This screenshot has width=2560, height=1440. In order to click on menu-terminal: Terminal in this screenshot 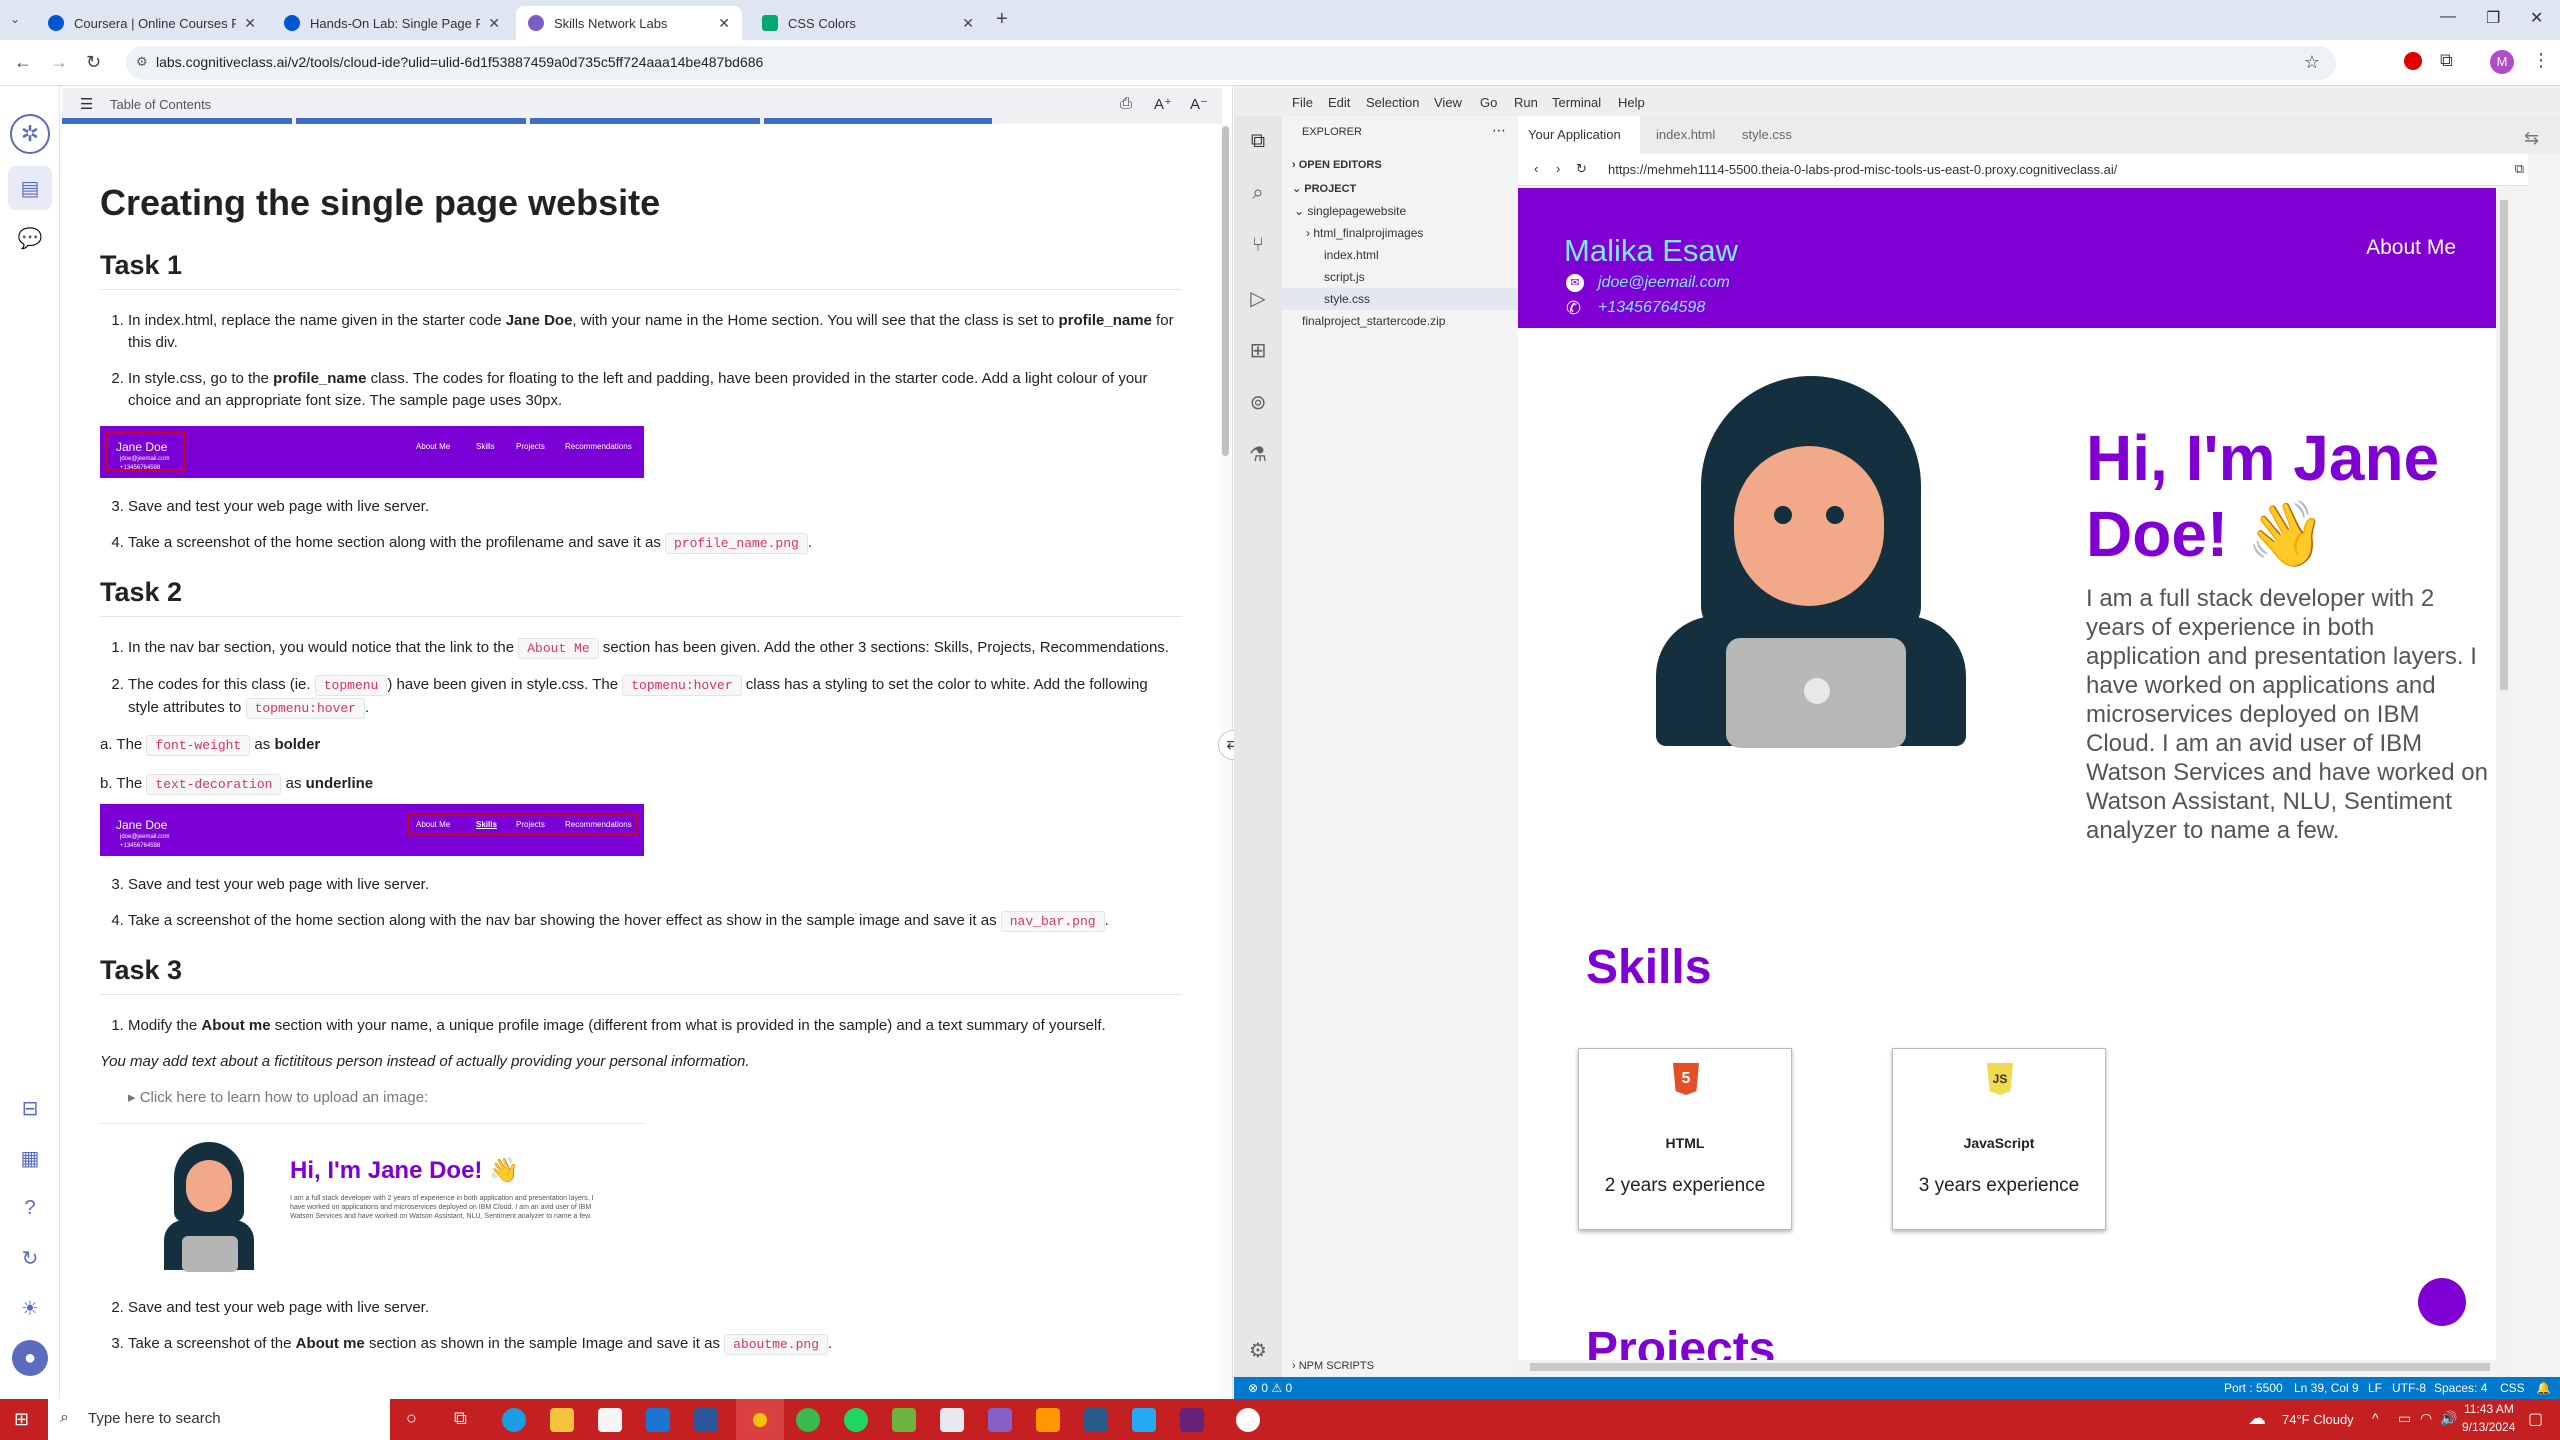, I will do `click(1576, 102)`.